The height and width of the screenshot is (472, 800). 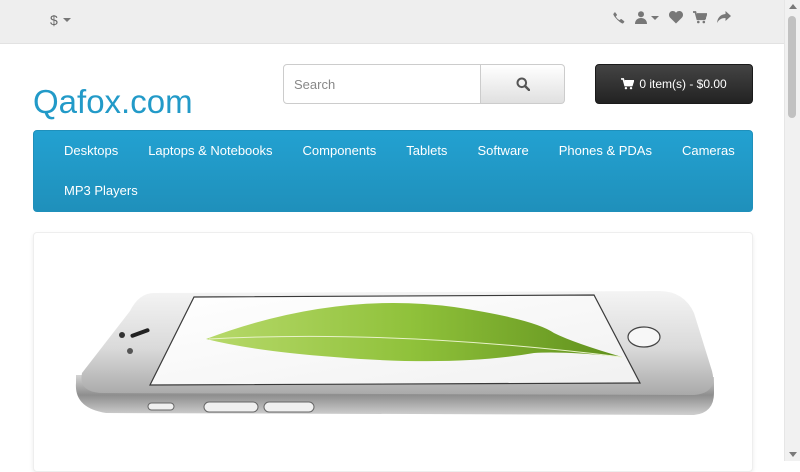 I want to click on top-links, so click(x=671, y=17).